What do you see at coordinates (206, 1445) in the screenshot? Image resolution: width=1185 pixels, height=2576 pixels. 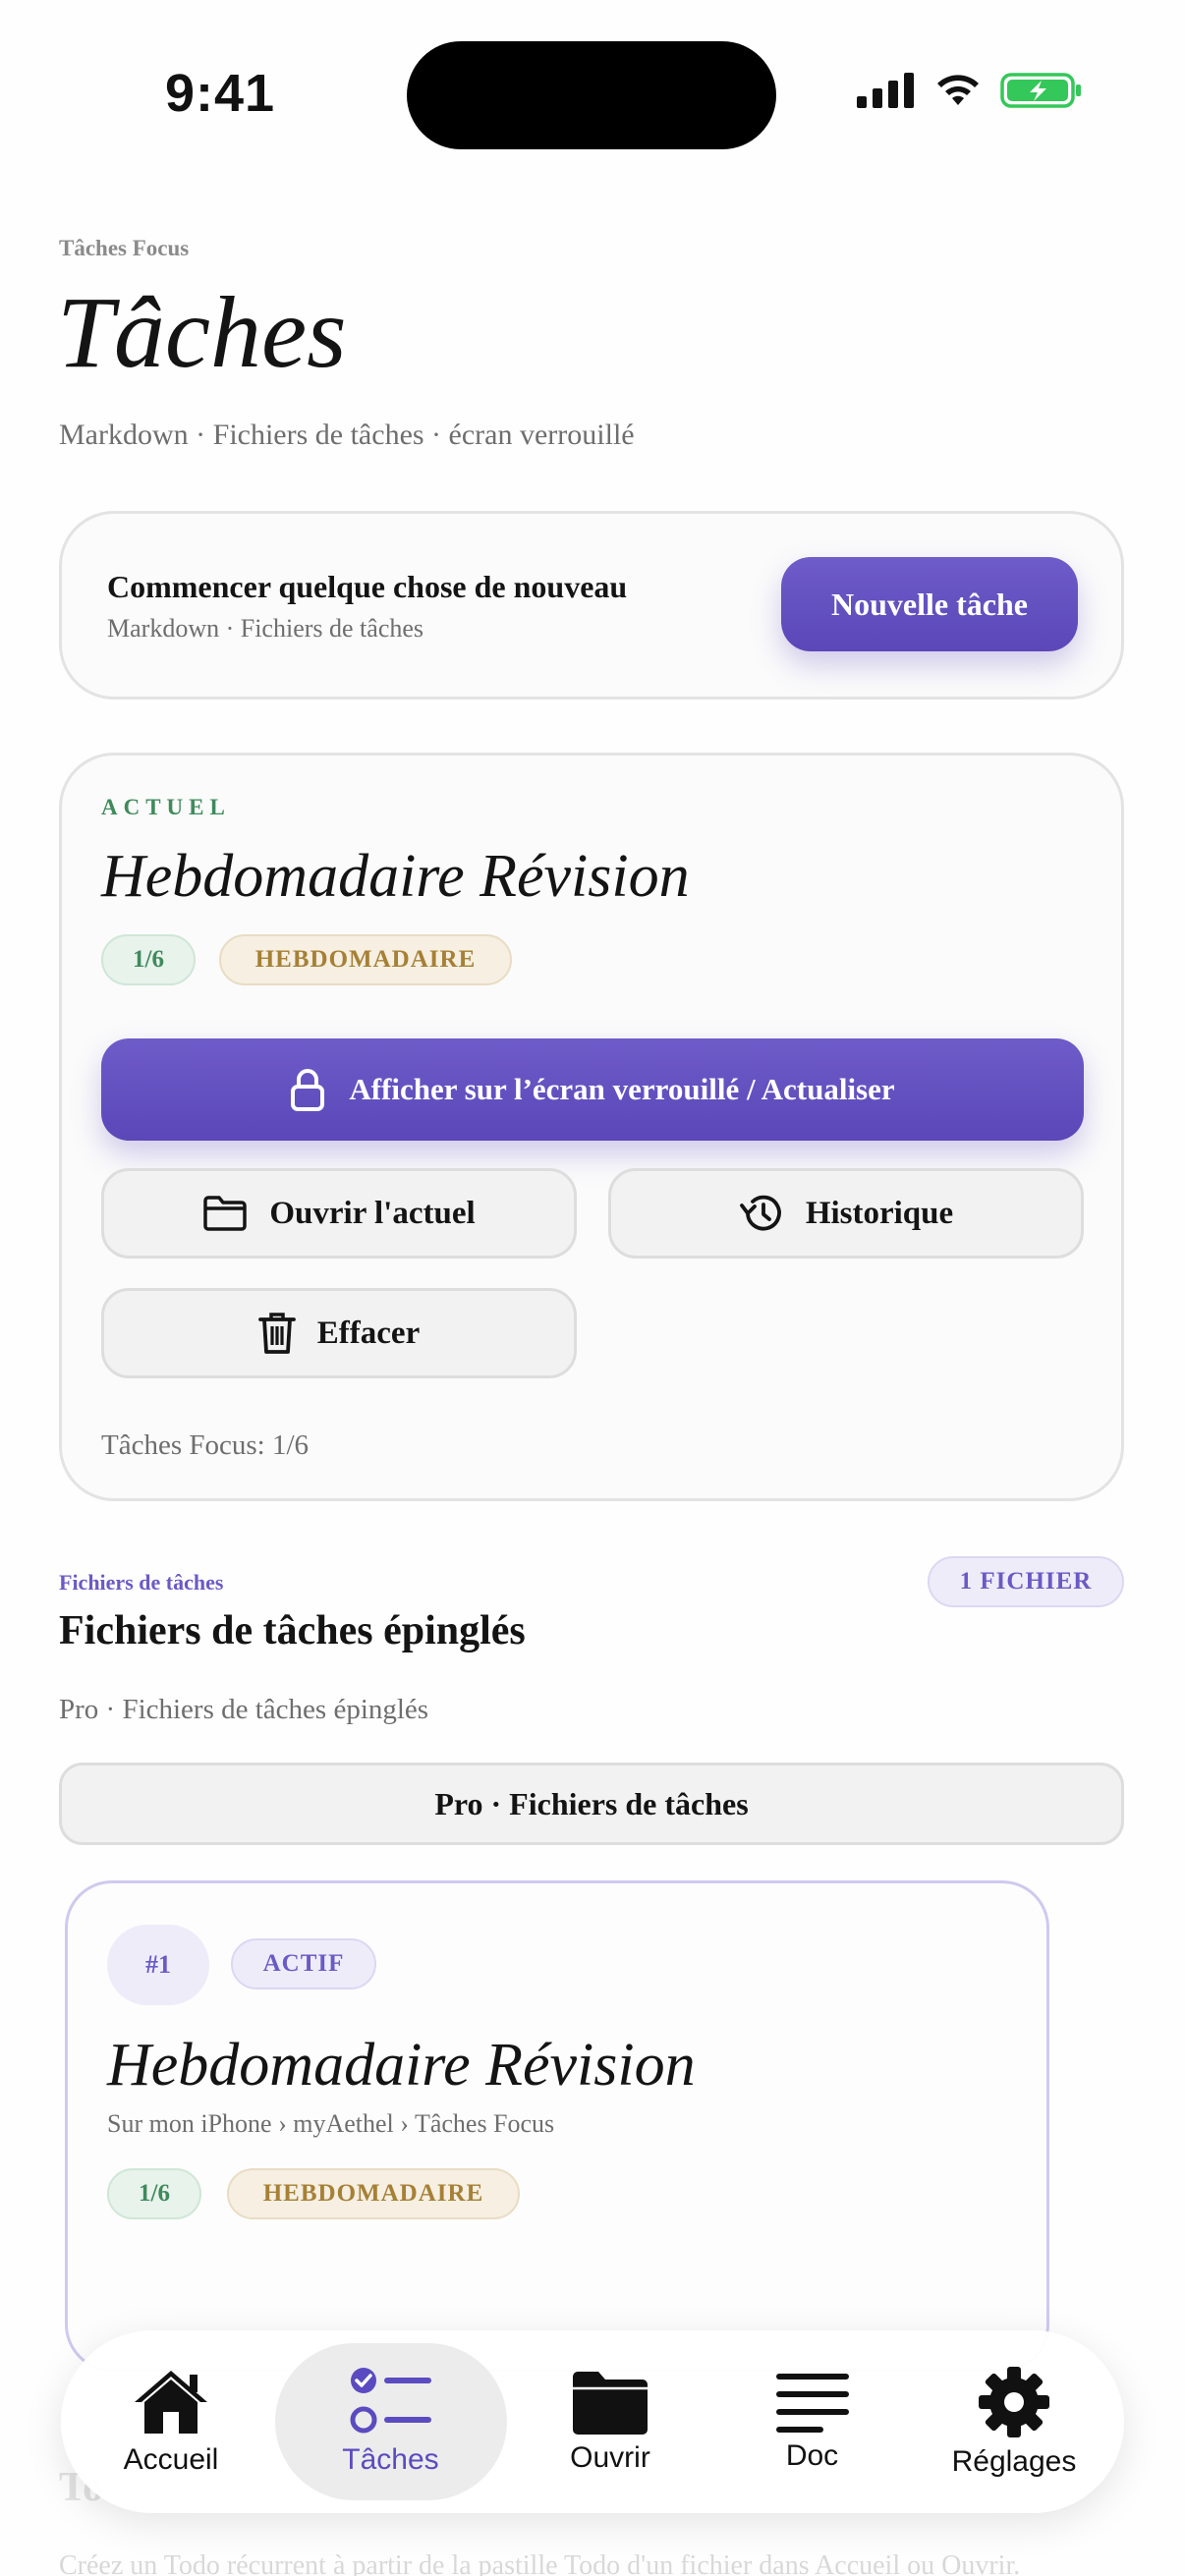 I see `current-card-footer: Tâches Focus: 1/6` at bounding box center [206, 1445].